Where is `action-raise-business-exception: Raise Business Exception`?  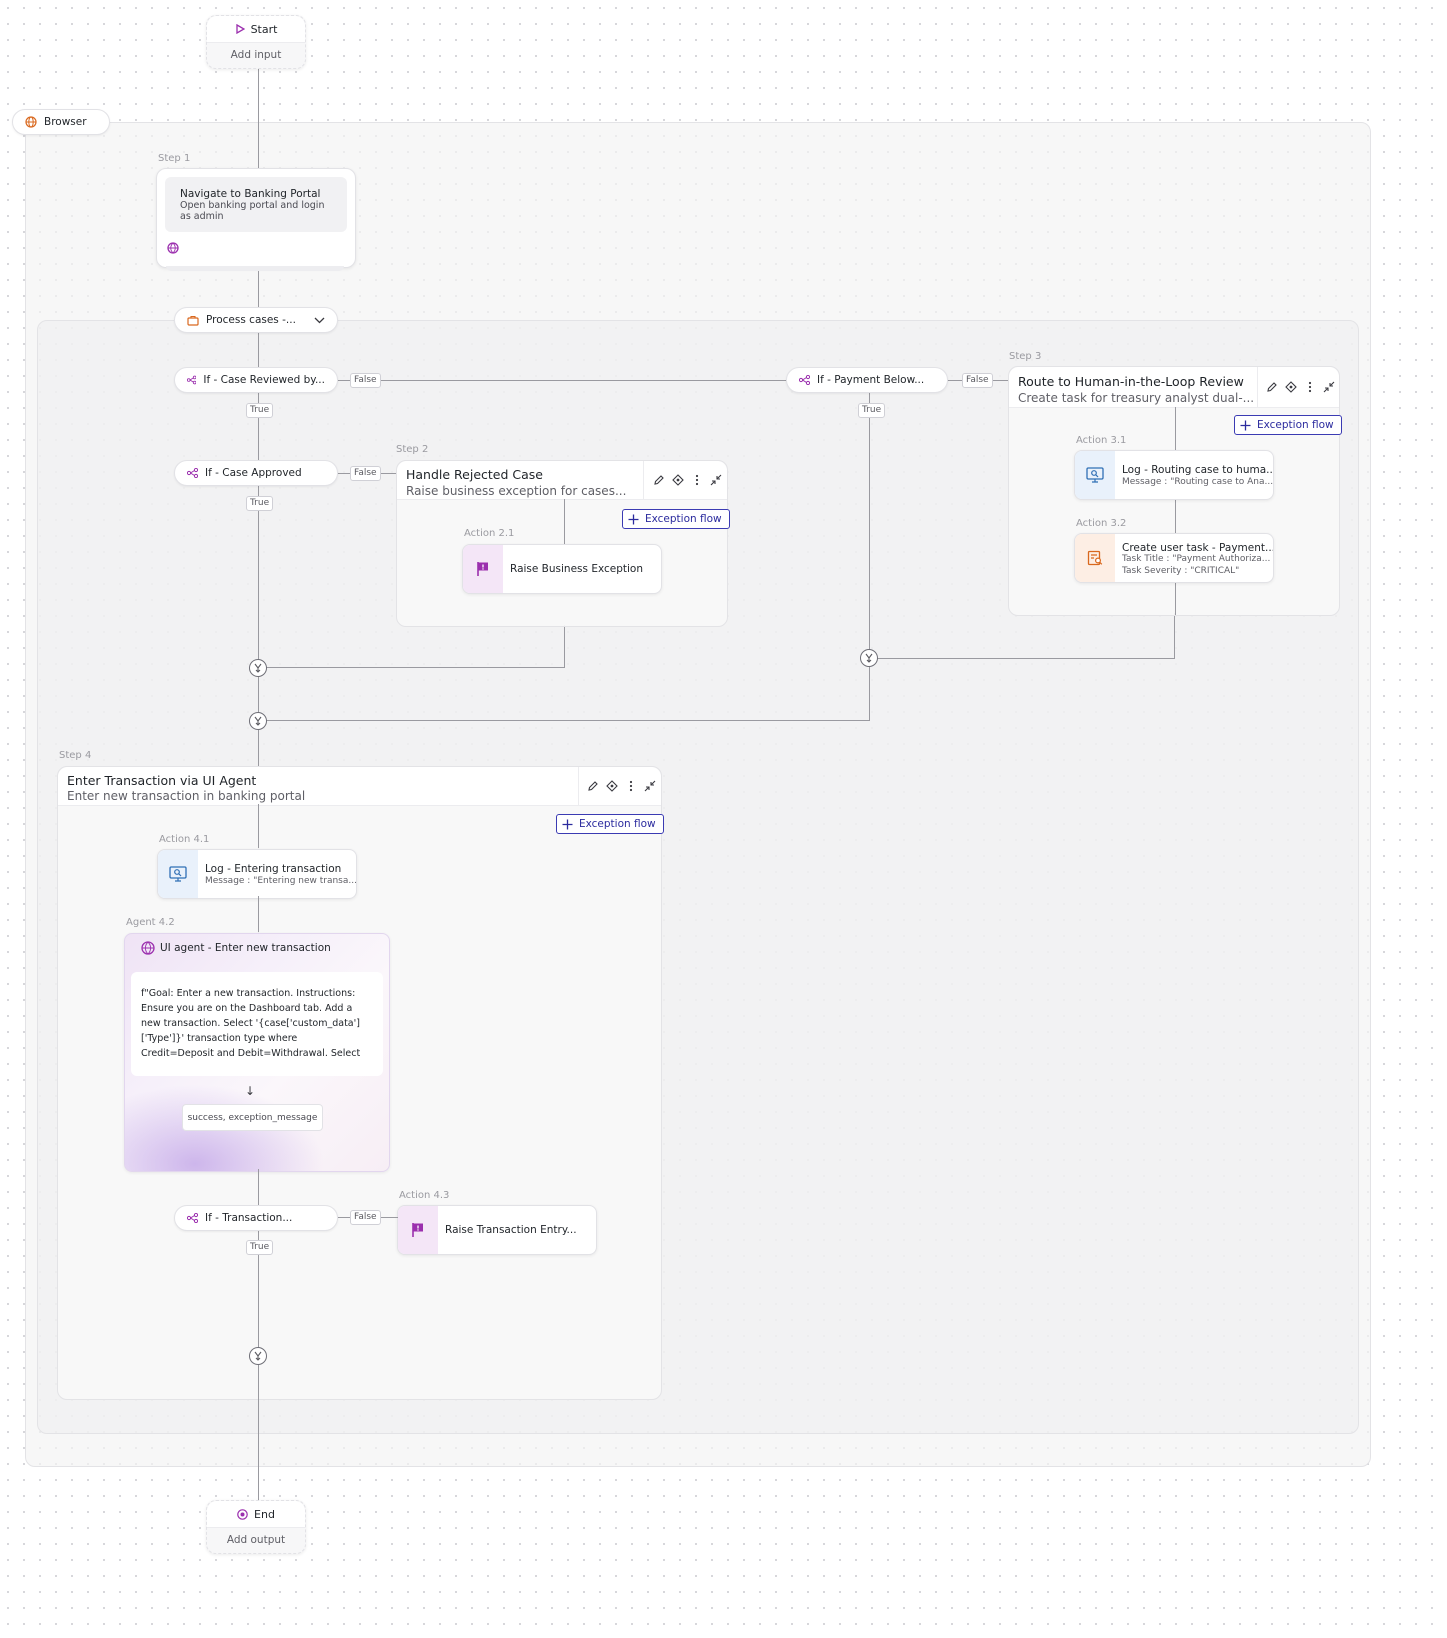 action-raise-business-exception: Raise Business Exception is located at coordinates (562, 569).